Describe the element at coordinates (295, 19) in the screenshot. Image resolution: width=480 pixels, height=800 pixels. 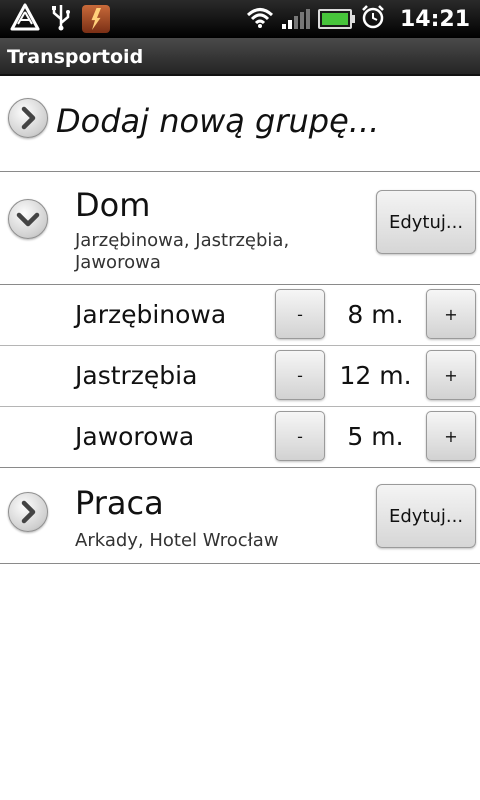
I see `signal-icon` at that location.